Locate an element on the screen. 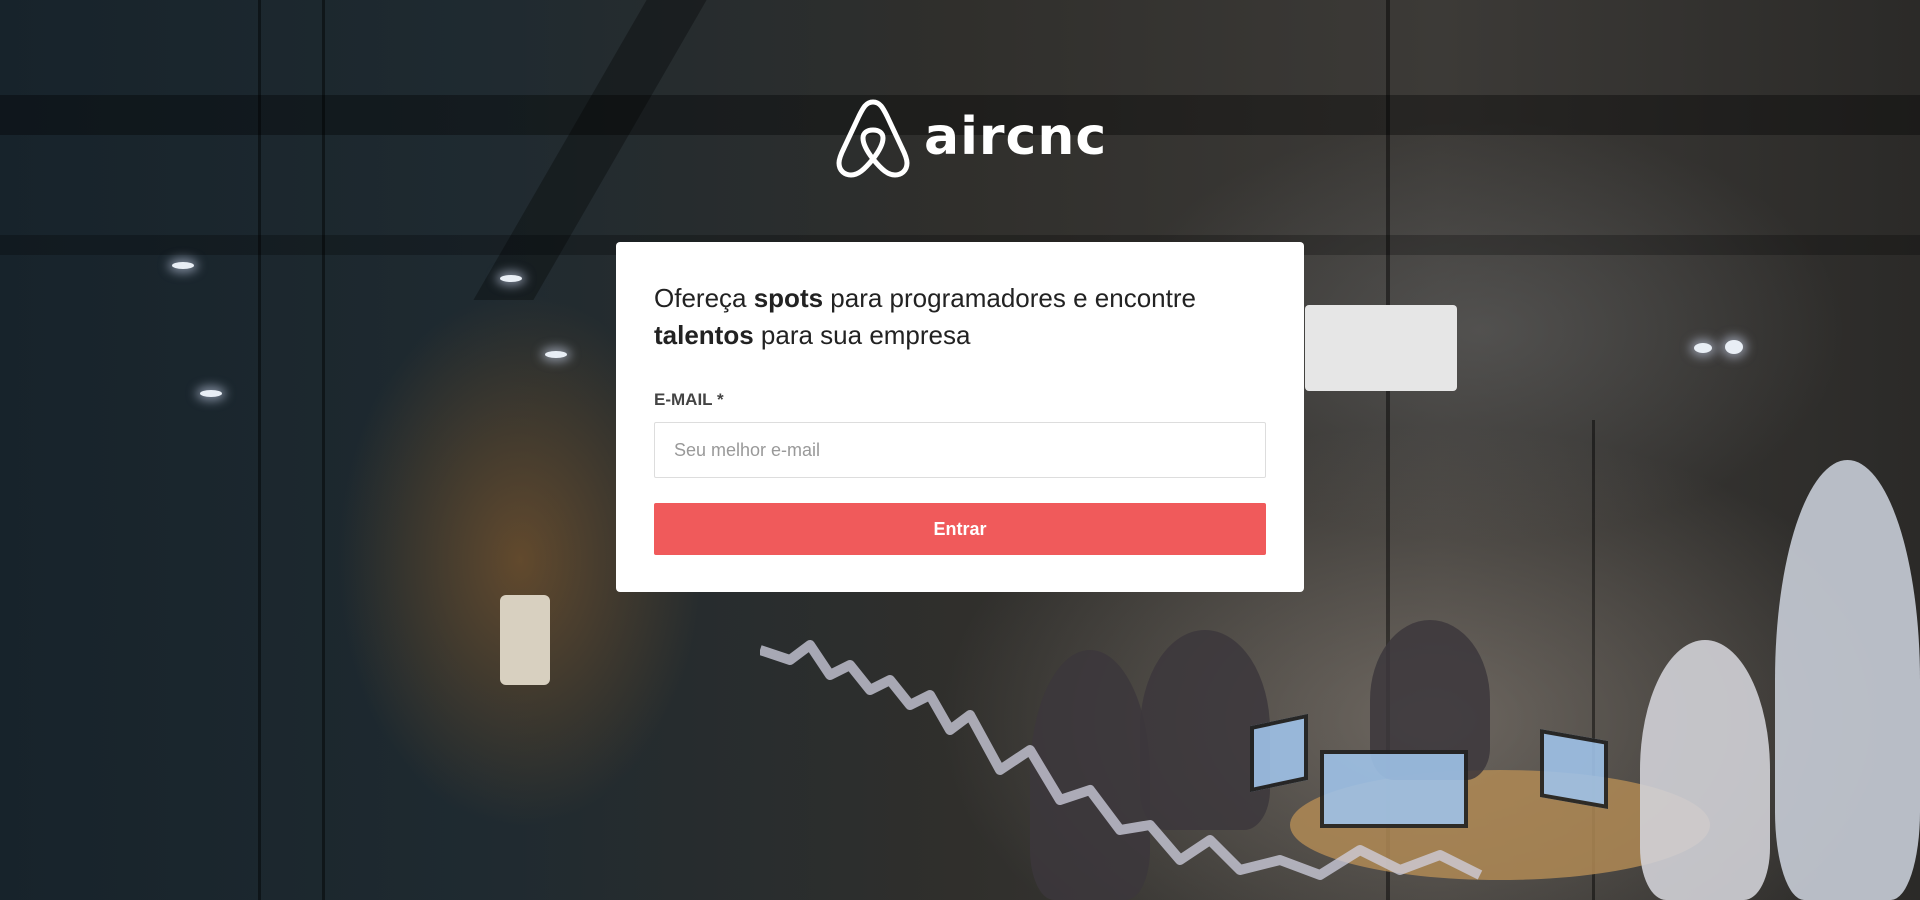 The height and width of the screenshot is (900, 1920). headline-emphasis-spots: spots is located at coordinates (788, 298).